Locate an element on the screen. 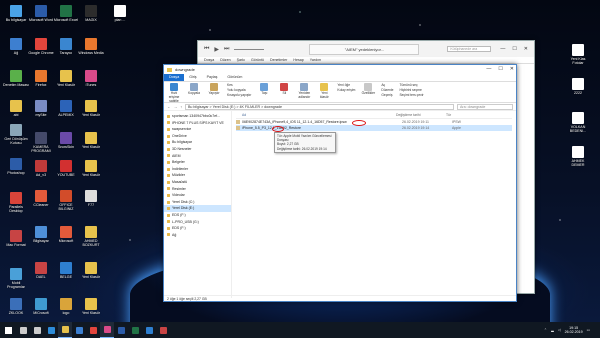  select-all-button: Tümünü seç is located at coordinates (411, 85).